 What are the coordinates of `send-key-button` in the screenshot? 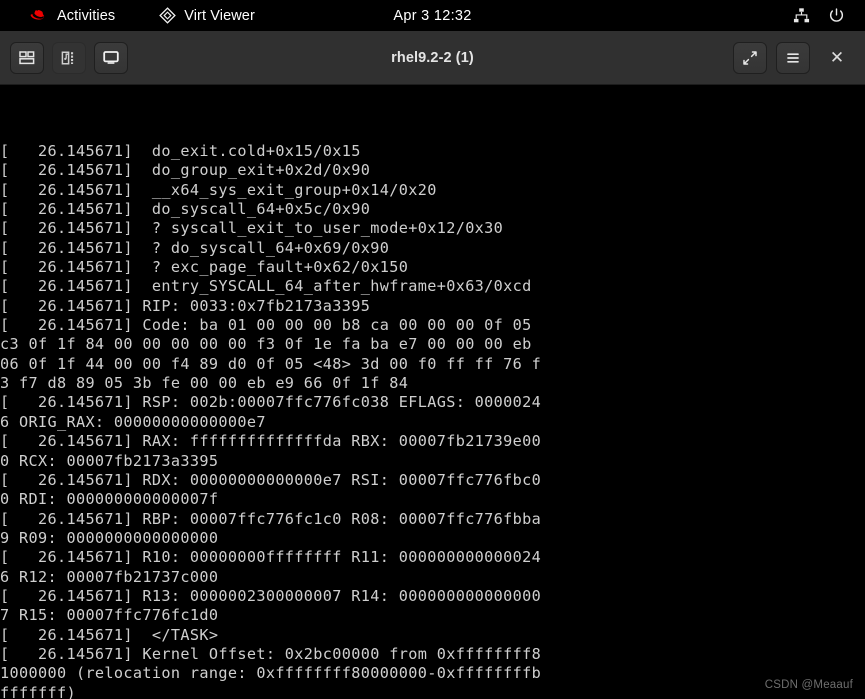 It's located at (69, 57).